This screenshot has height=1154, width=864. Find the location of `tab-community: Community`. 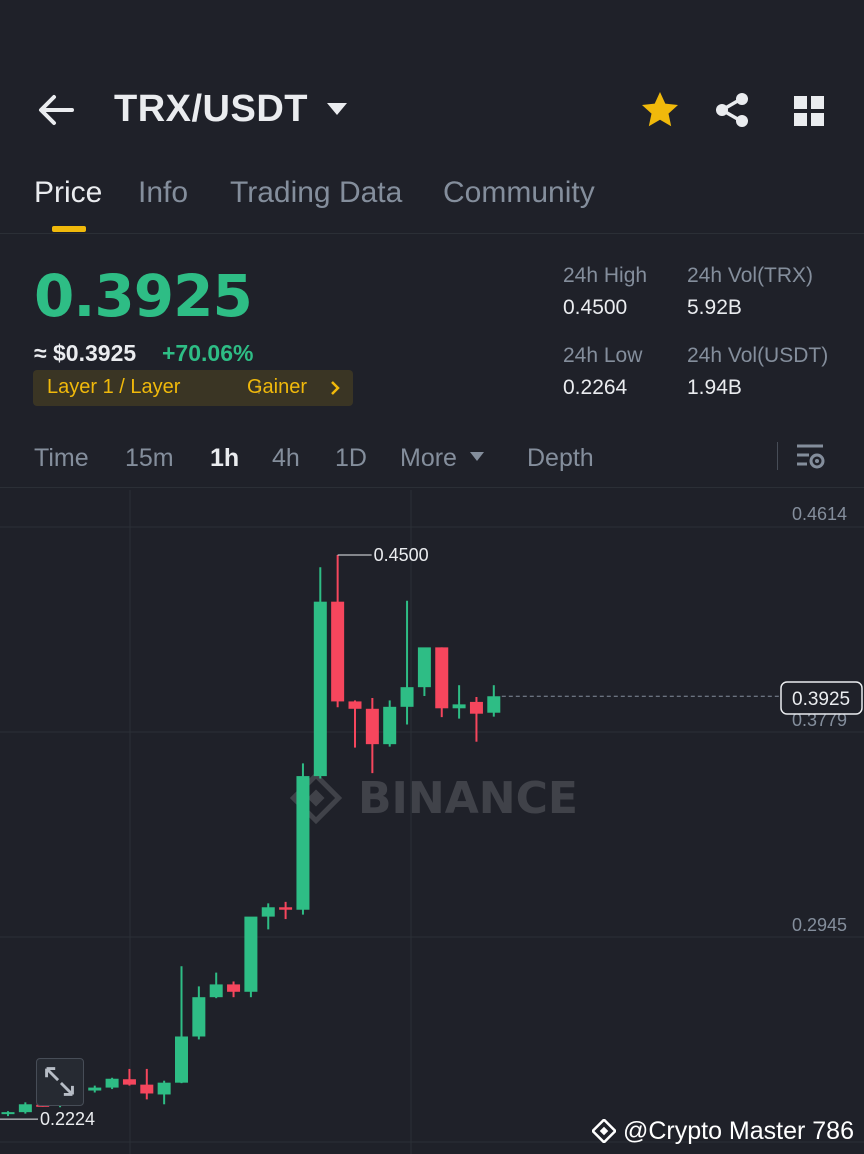

tab-community: Community is located at coordinates (519, 193).